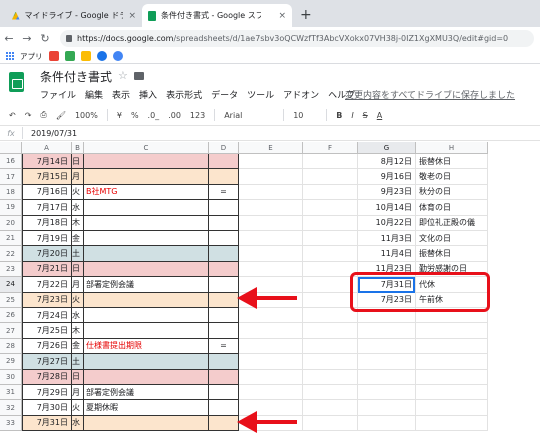 The image size is (540, 443). Describe the element at coordinates (11, 208) in the screenshot. I see `row-header: 19` at that location.